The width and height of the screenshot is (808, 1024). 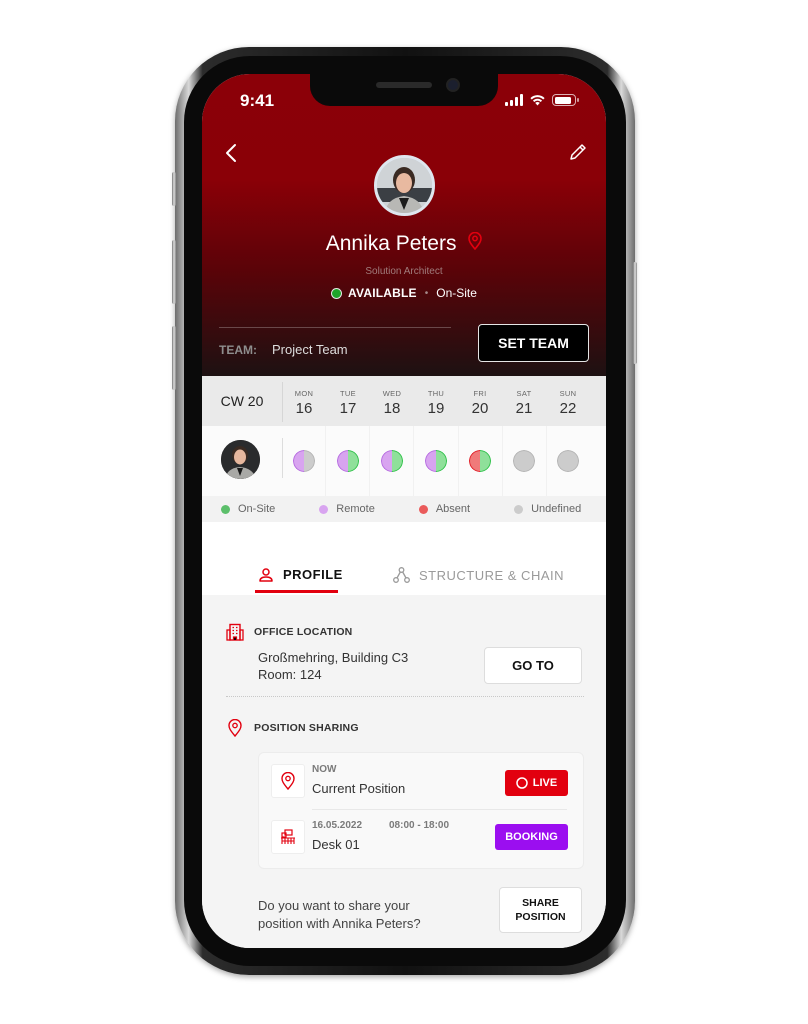 What do you see at coordinates (436, 408) in the screenshot?
I see `day-number: 19` at bounding box center [436, 408].